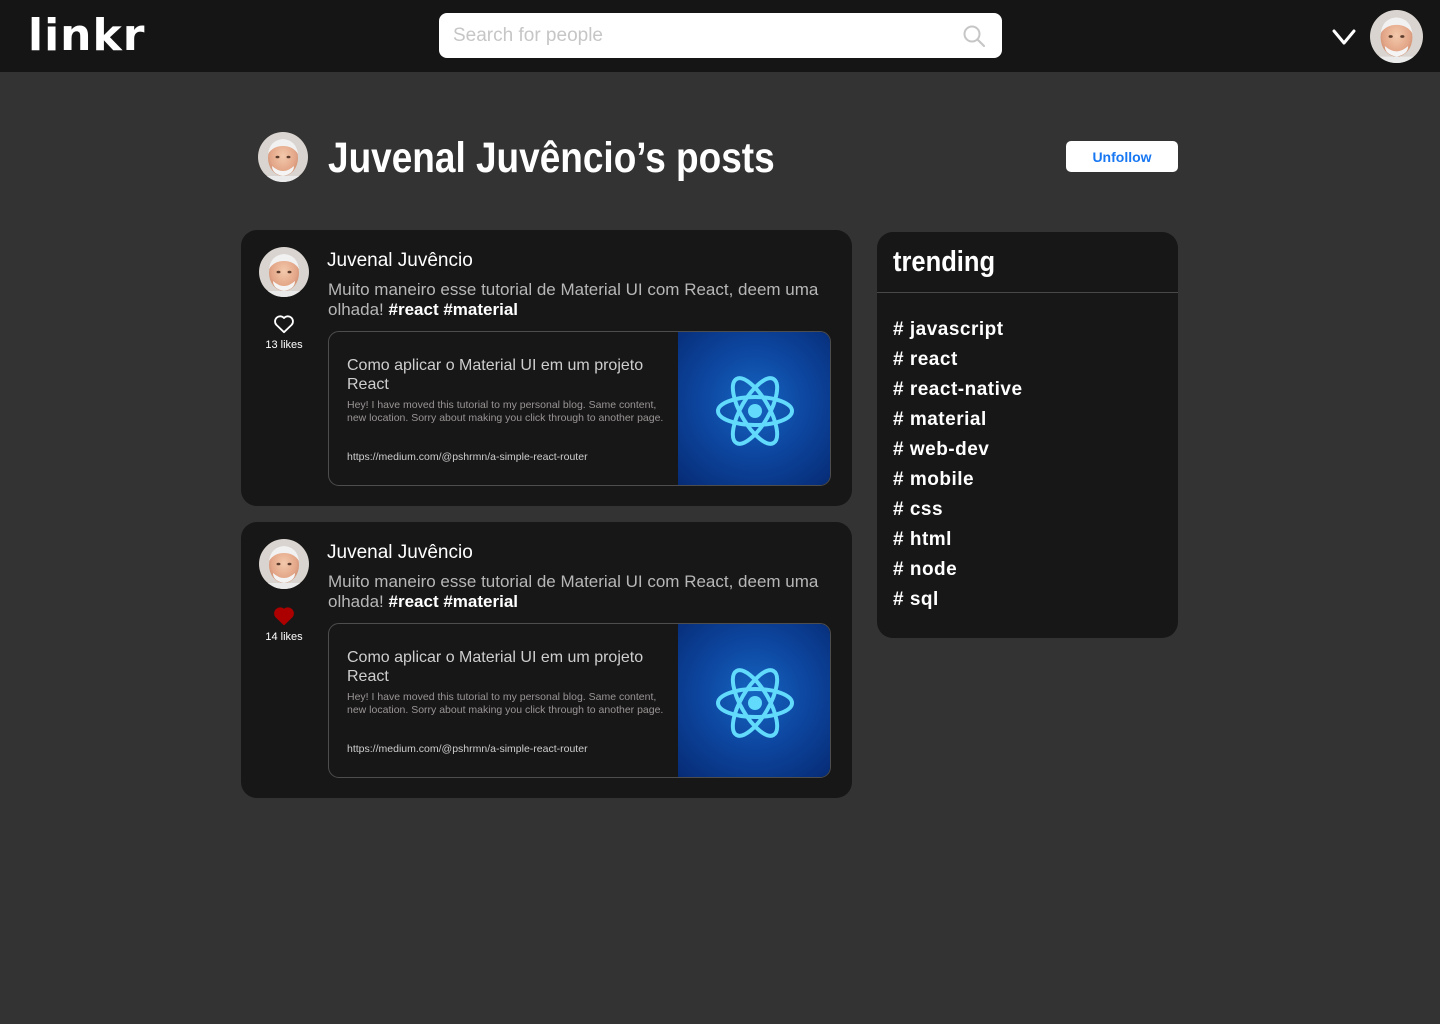  I want to click on trending-title: trending, so click(944, 262).